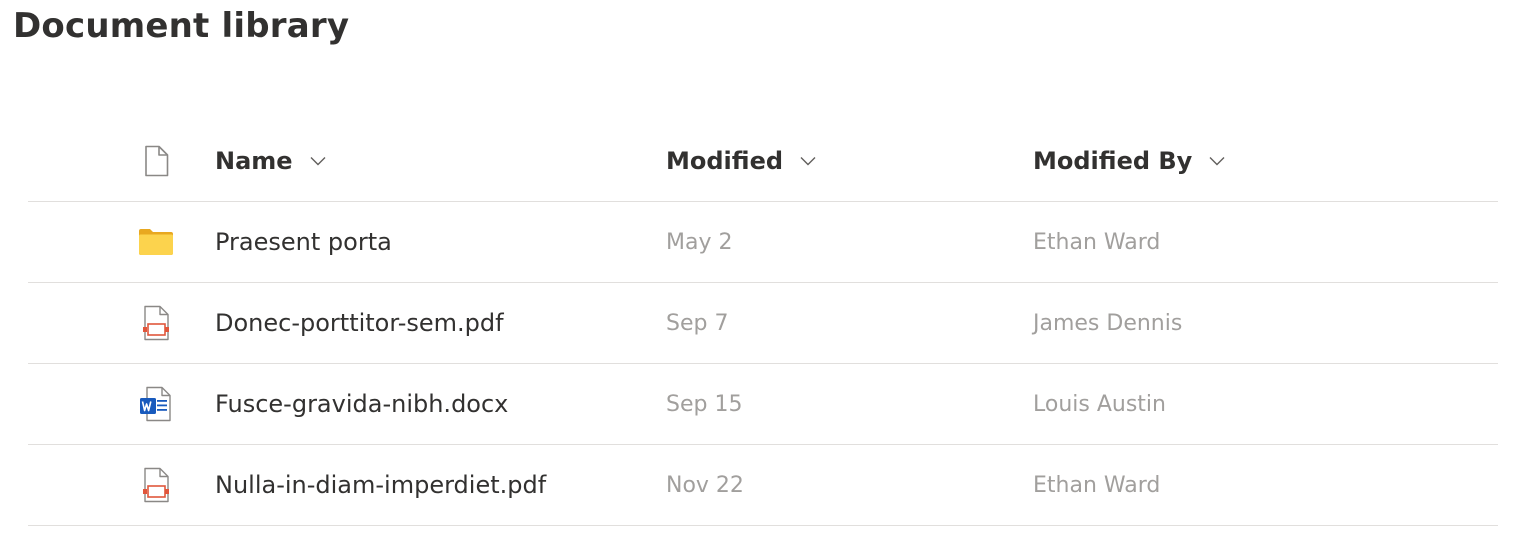 This screenshot has width=1515, height=538. I want to click on row-modified-cell: Sep 7, so click(697, 323).